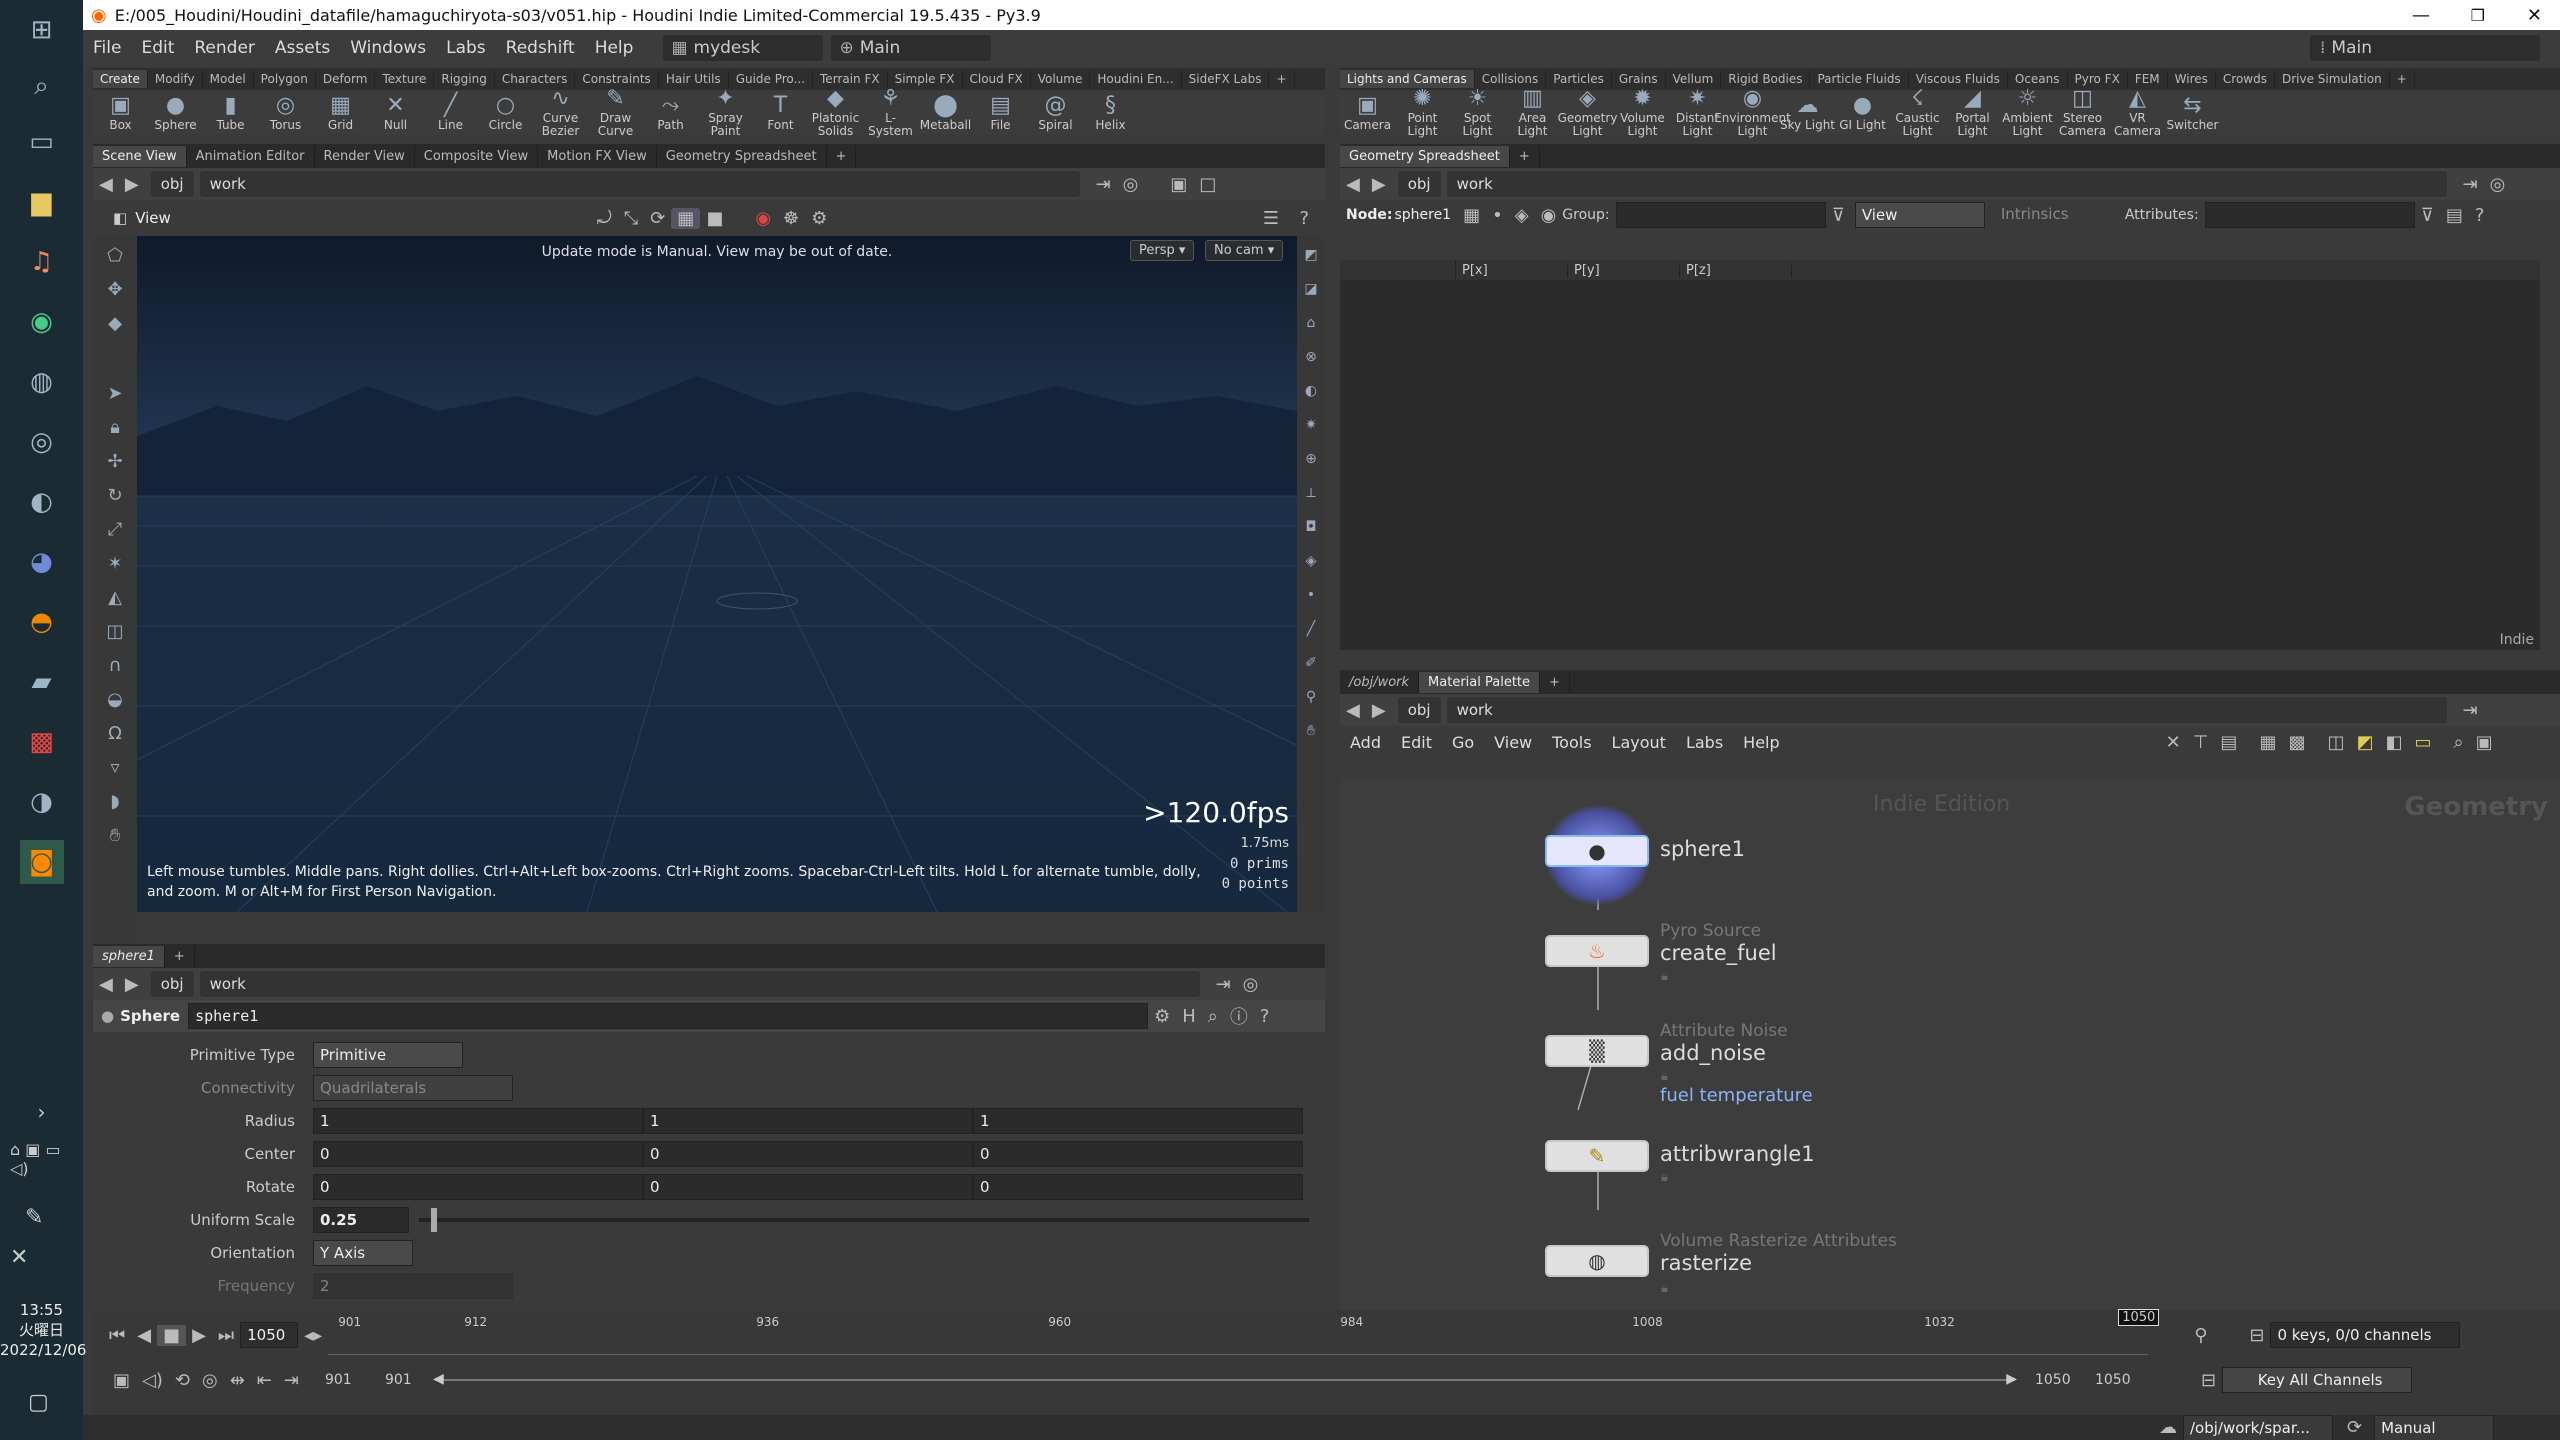 The width and height of the screenshot is (2560, 1440). I want to click on task-view-icon: ▭, so click(42, 142).